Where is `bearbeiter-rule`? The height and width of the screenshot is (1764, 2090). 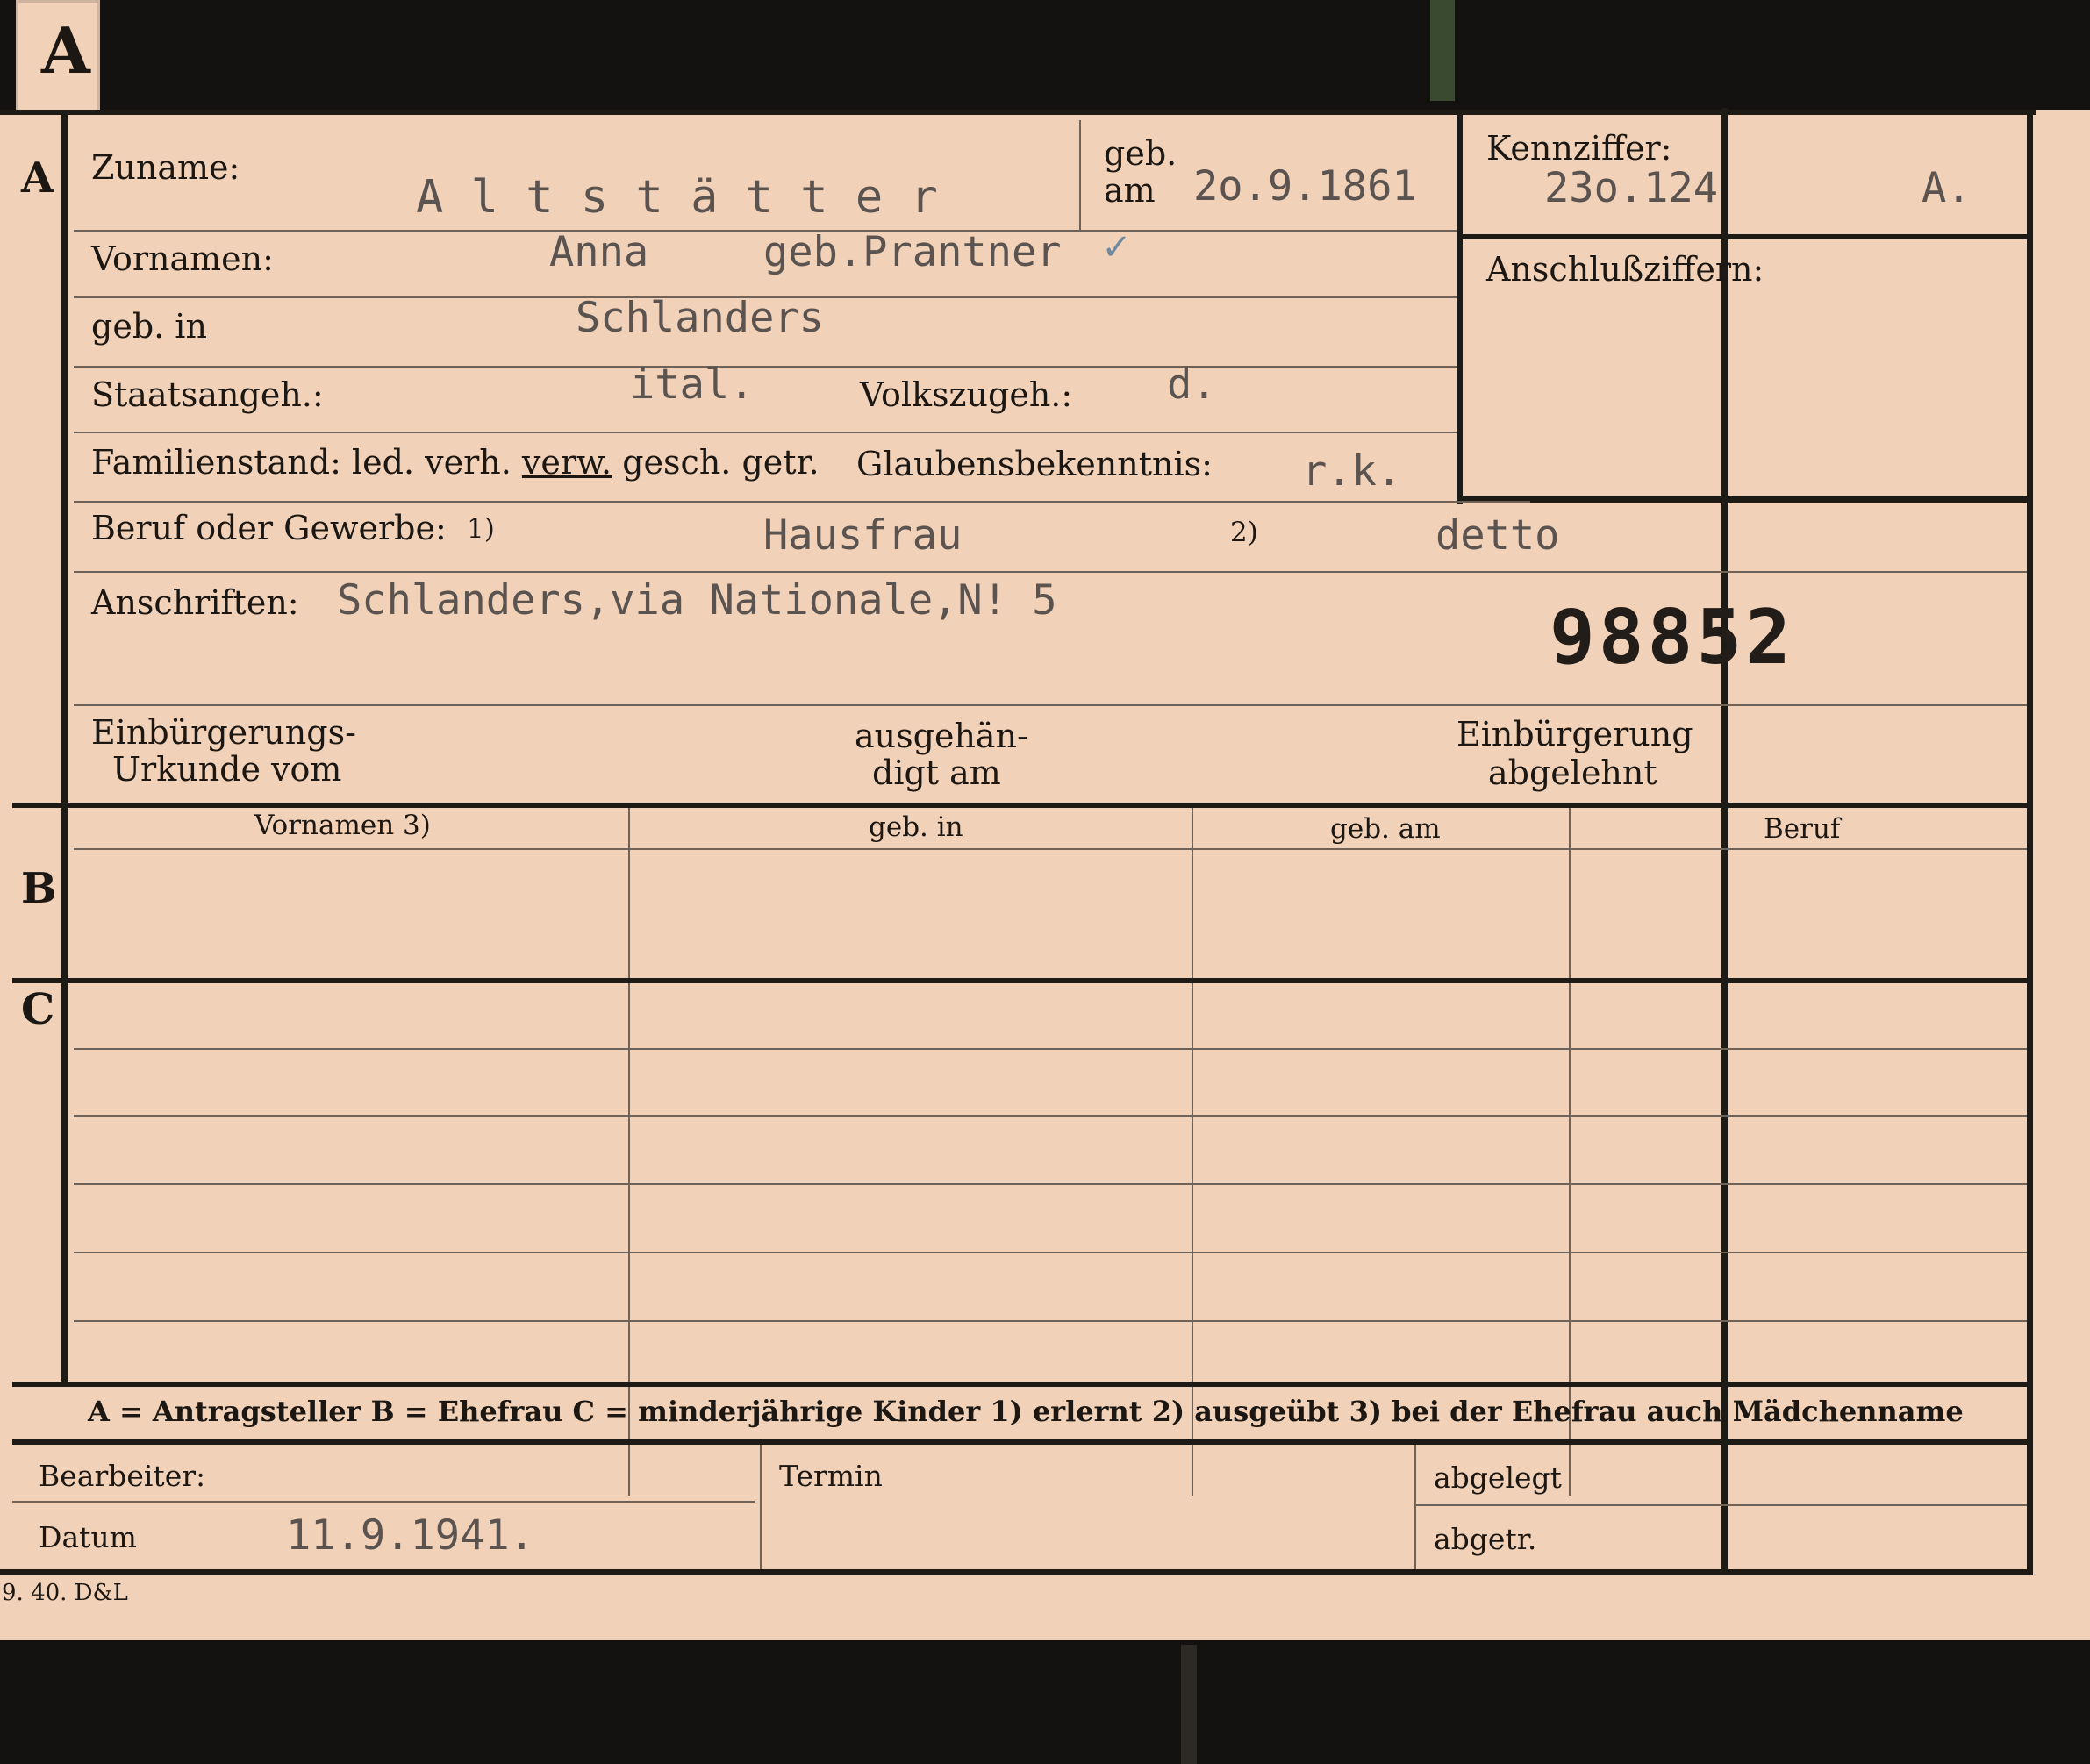 bearbeiter-rule is located at coordinates (383, 1502).